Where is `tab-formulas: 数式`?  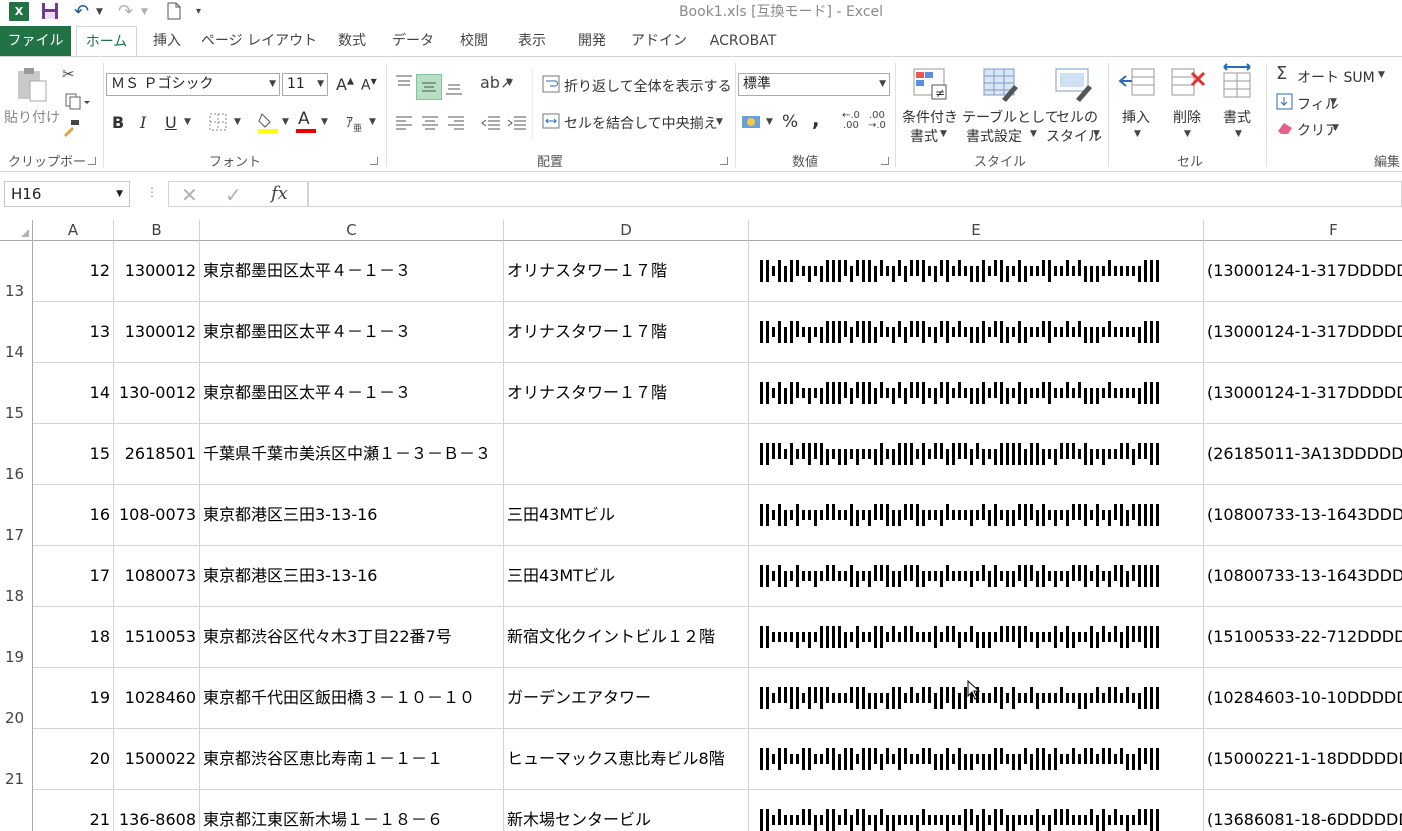
tab-formulas: 数式 is located at coordinates (352, 41).